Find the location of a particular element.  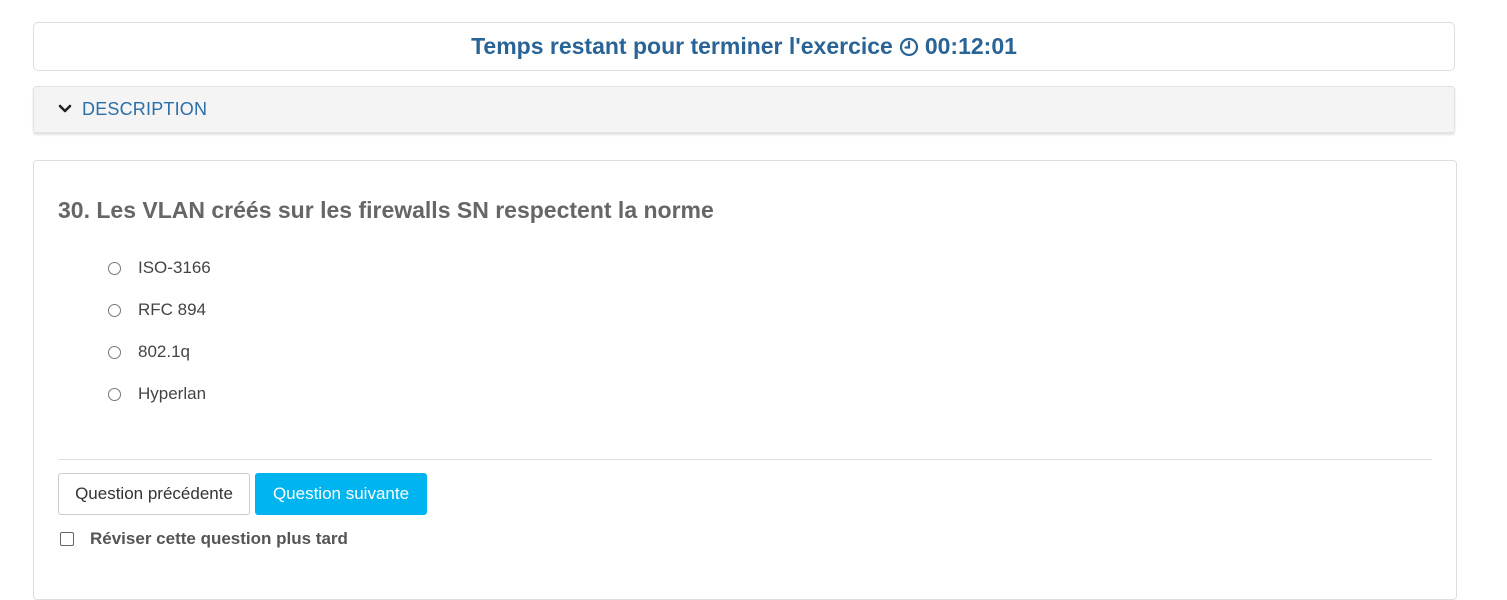

previous-question-button: Question précédente is located at coordinates (154, 494).